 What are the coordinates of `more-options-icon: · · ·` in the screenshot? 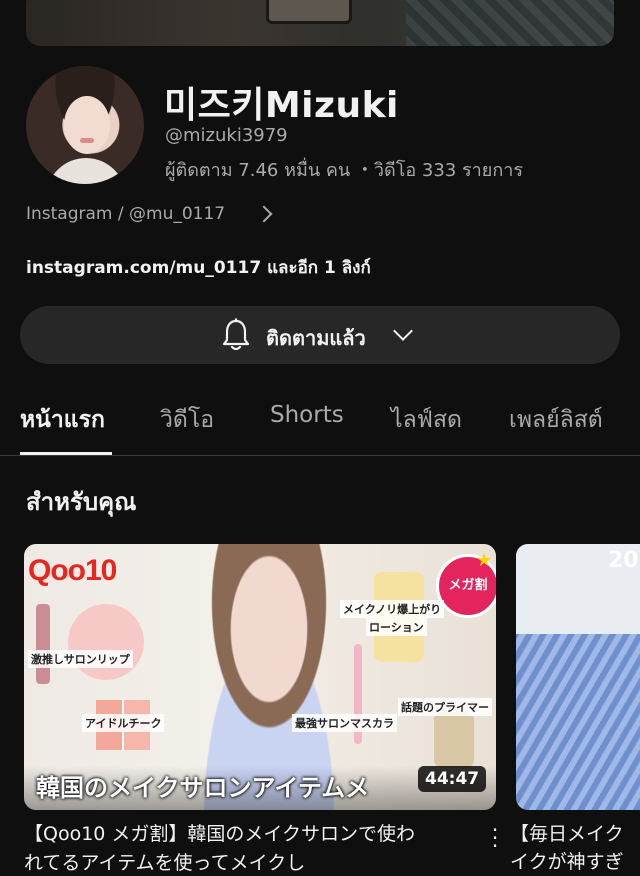 It's located at (495, 838).